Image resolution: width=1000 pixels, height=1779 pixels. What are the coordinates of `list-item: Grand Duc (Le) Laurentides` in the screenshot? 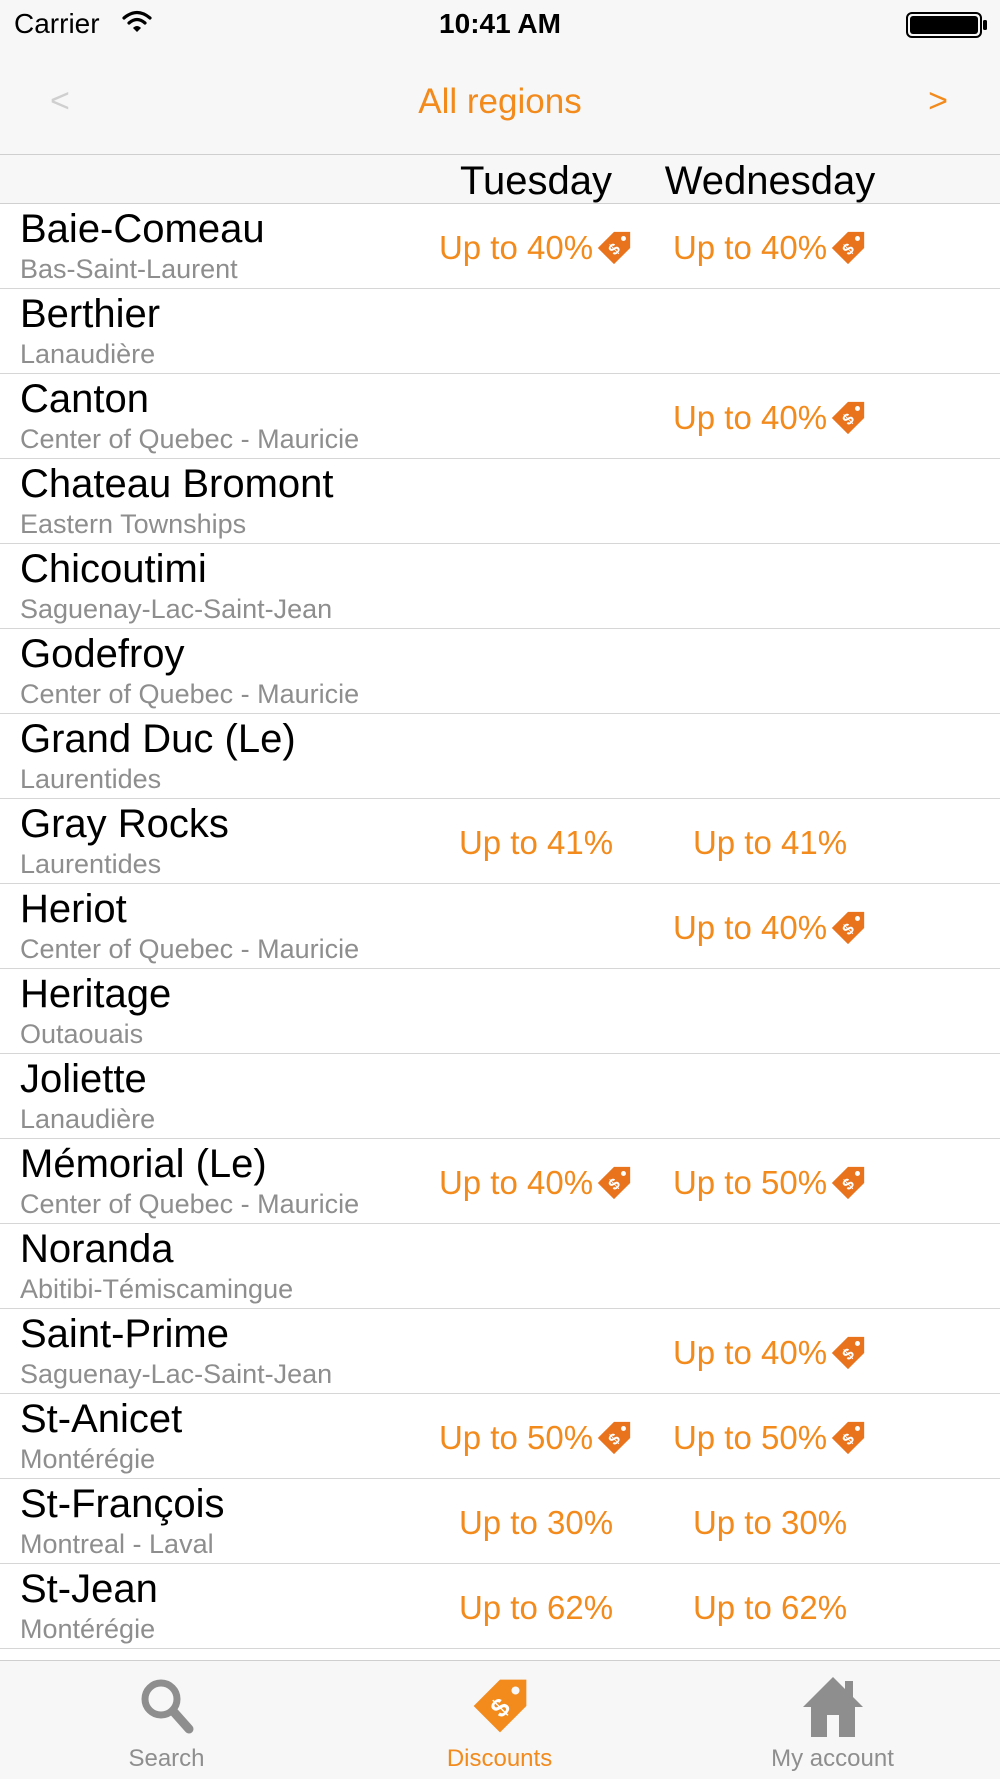 It's located at (500, 756).